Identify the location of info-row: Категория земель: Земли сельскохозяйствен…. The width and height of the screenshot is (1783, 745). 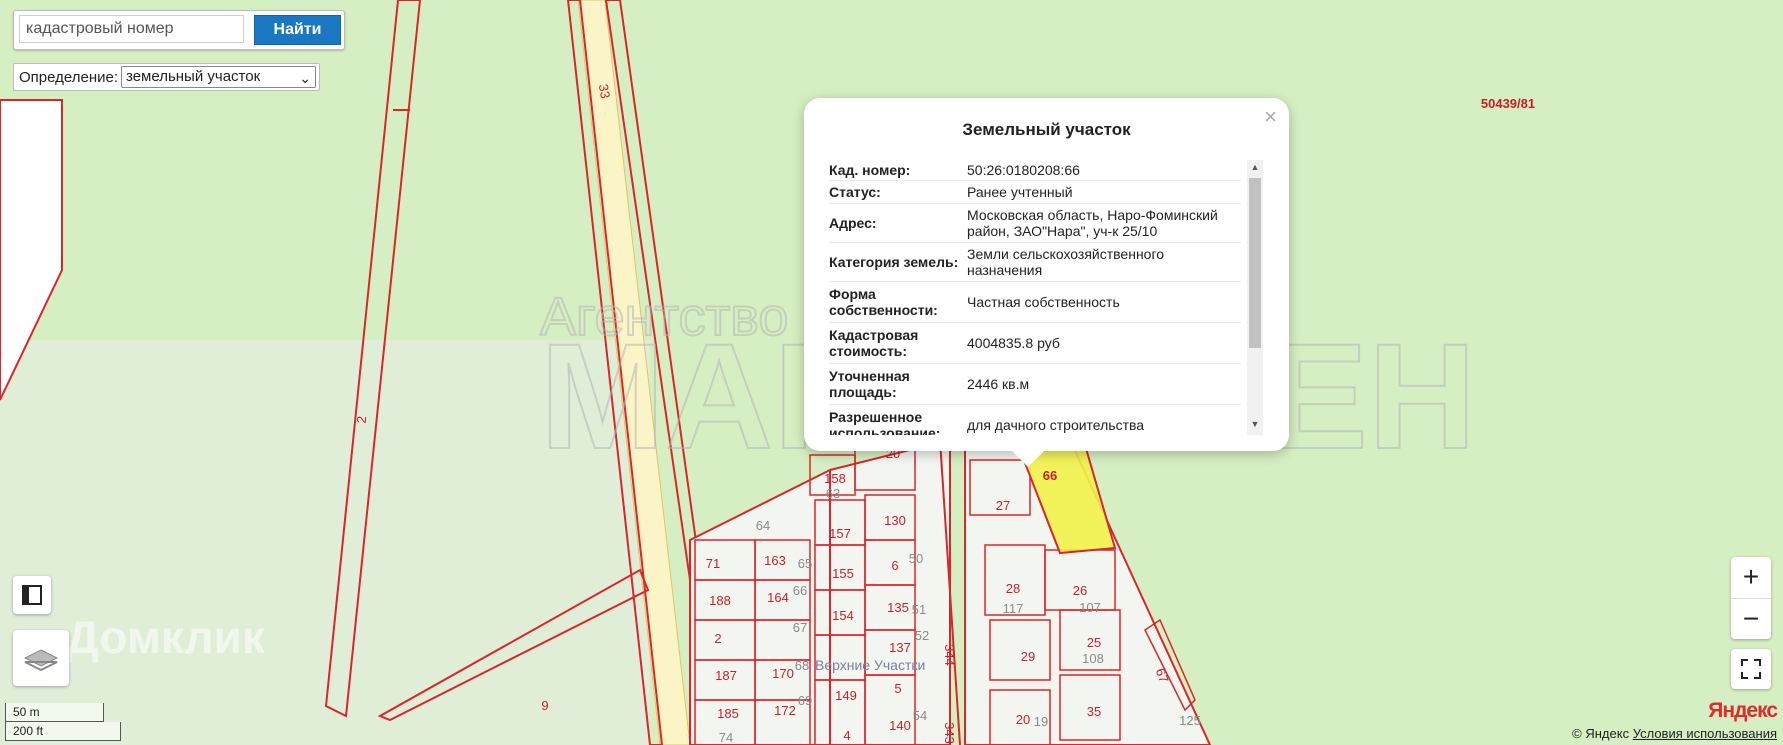
(1035, 262).